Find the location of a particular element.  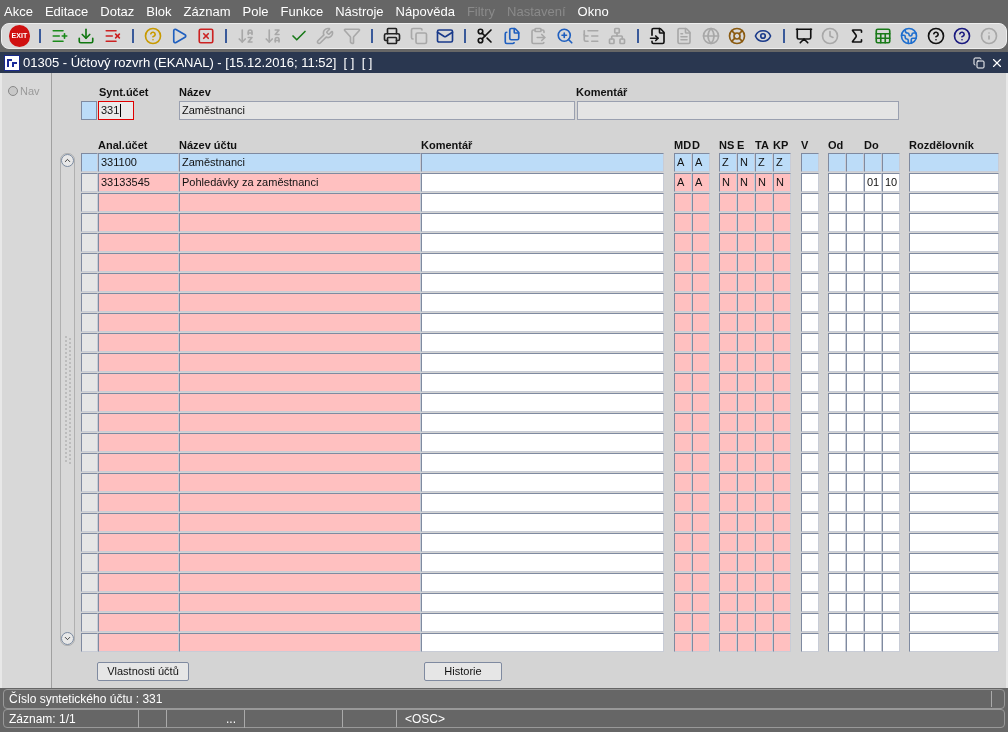

record-marker is located at coordinates (89, 110).